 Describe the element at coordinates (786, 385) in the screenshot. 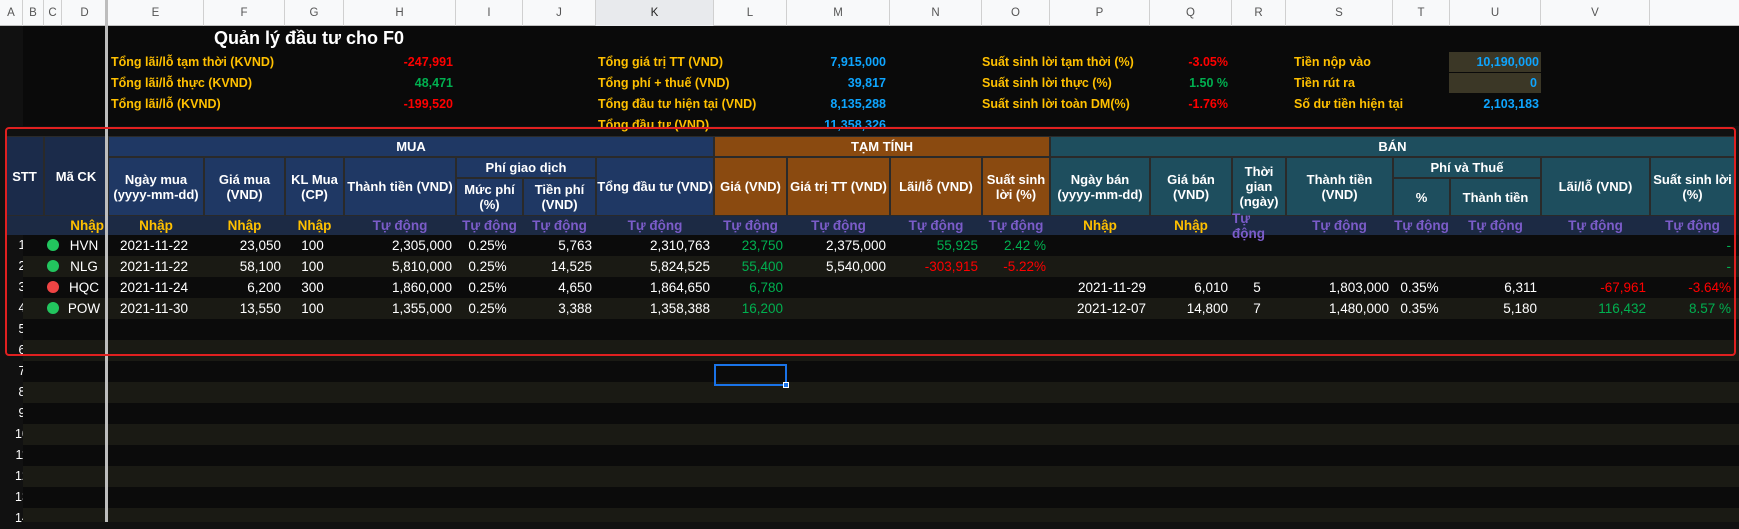

I see `fill-handle` at that location.